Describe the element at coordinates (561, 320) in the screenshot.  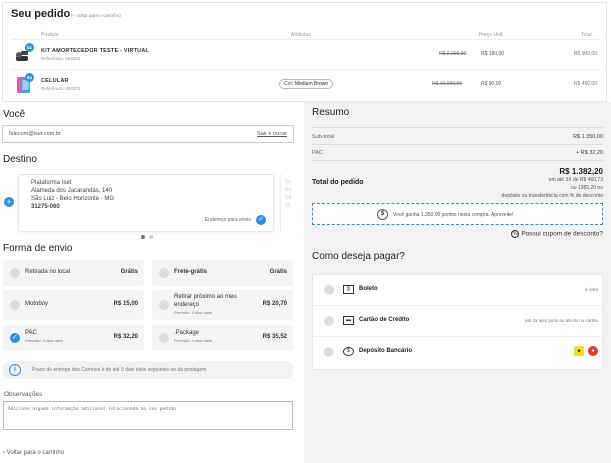
I see `payment-option-note: em 3x sem juros ou até 8x no cartão` at that location.